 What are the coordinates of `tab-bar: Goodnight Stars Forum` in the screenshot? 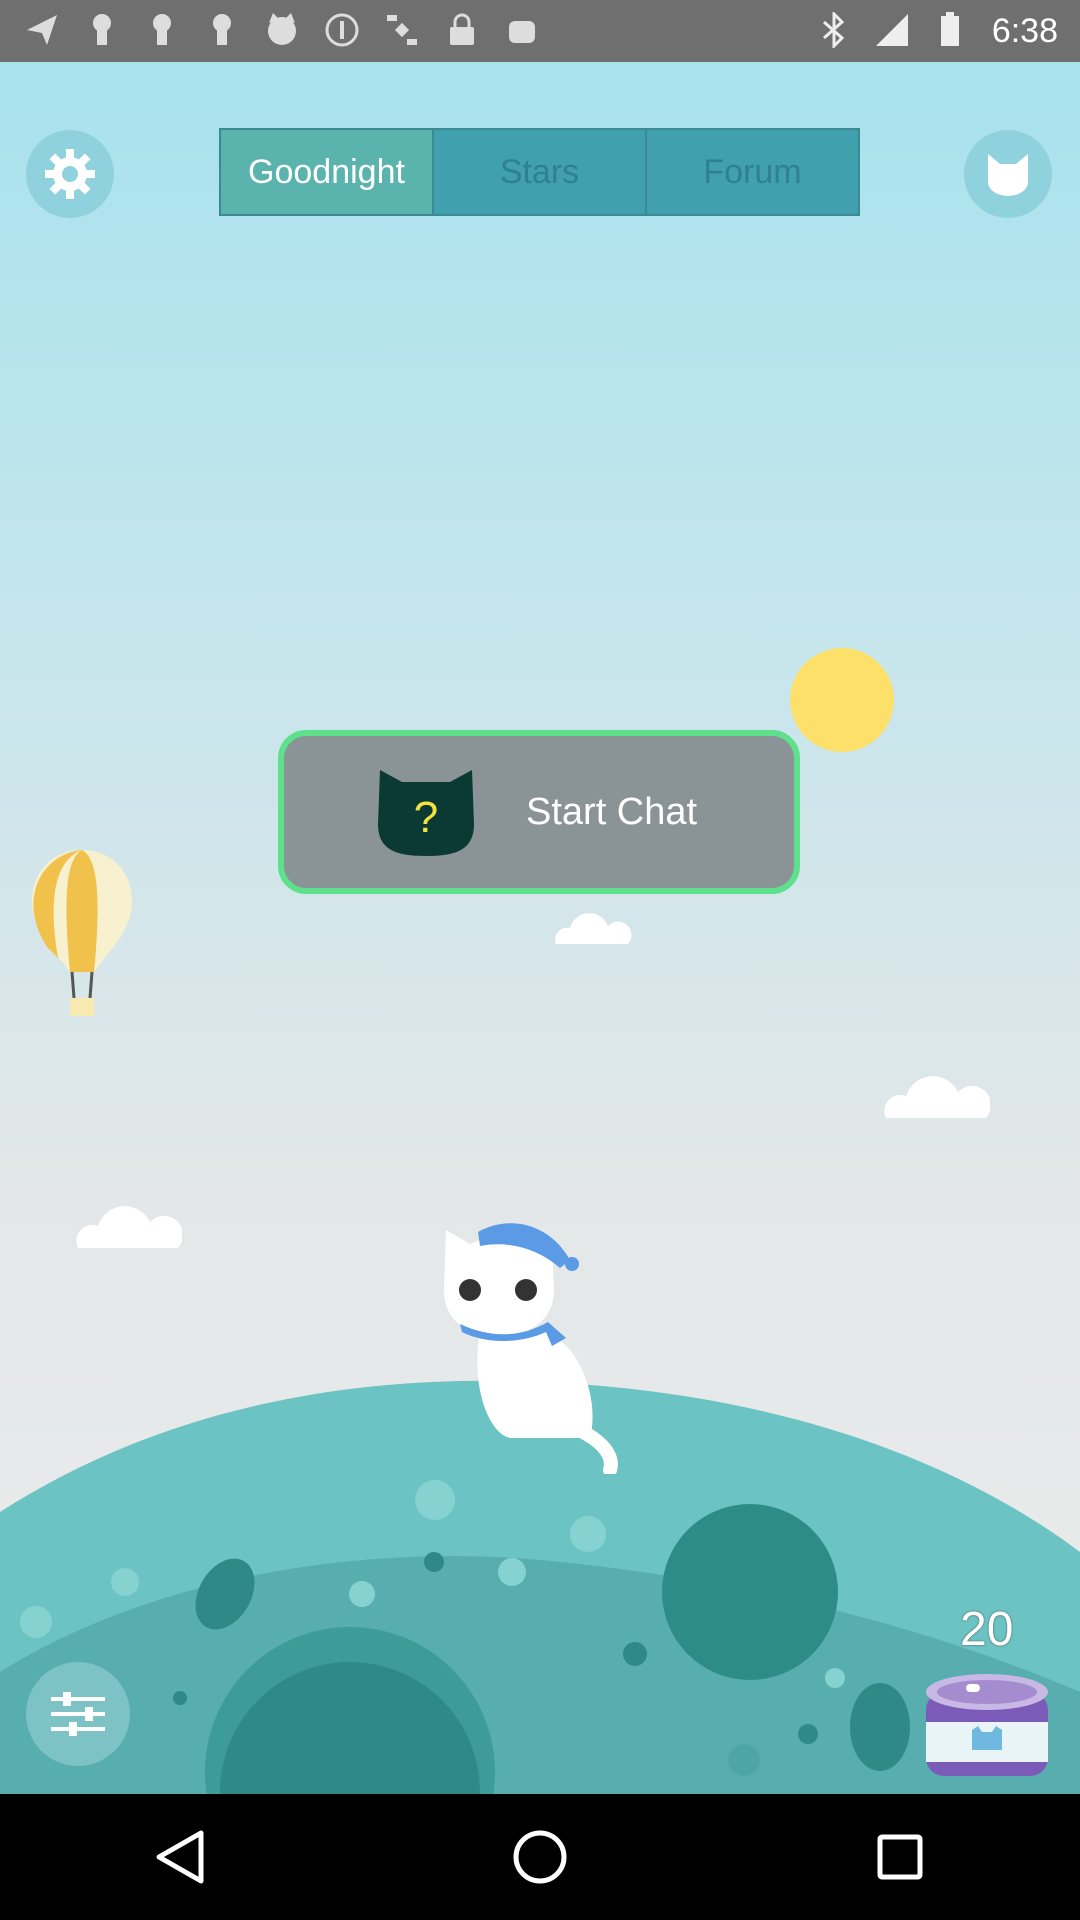 It's located at (539, 172).